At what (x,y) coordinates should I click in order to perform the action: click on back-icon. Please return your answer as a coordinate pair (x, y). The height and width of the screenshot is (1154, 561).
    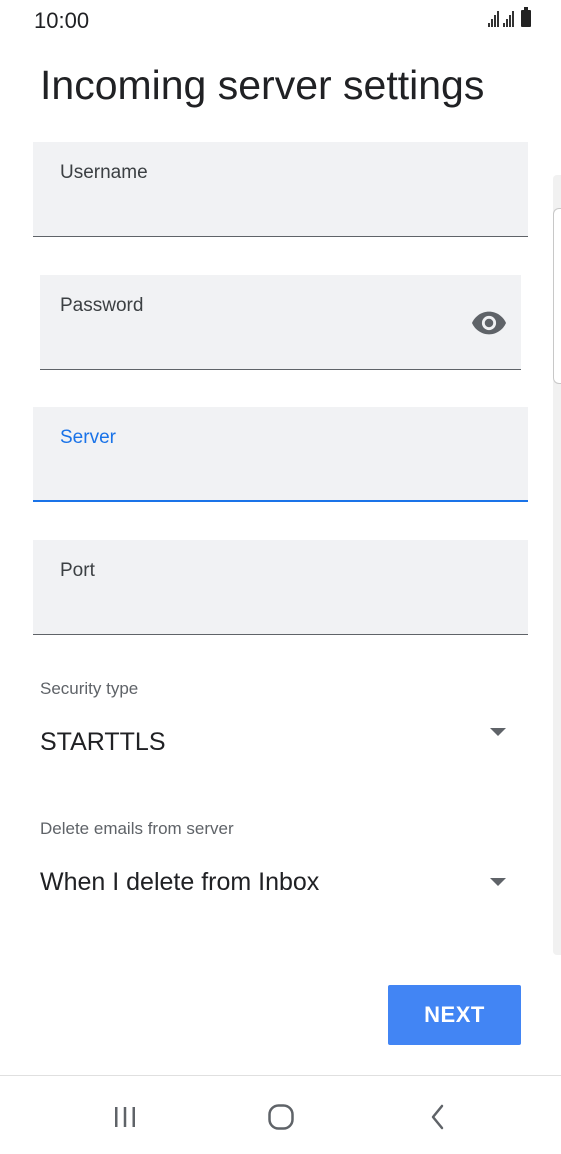
    Looking at the image, I should click on (438, 1117).